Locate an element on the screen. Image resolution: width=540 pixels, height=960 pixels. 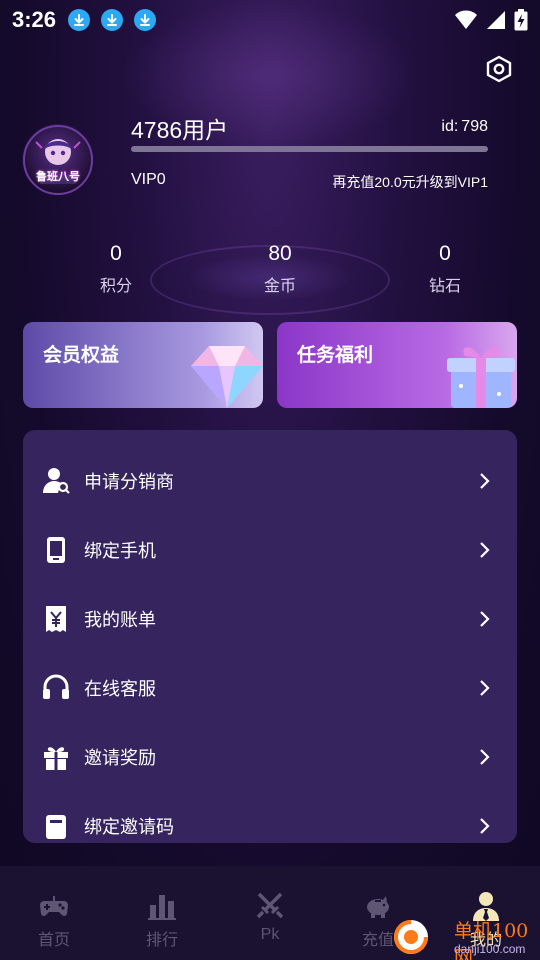
piggy-bank-icon is located at coordinates (378, 907).